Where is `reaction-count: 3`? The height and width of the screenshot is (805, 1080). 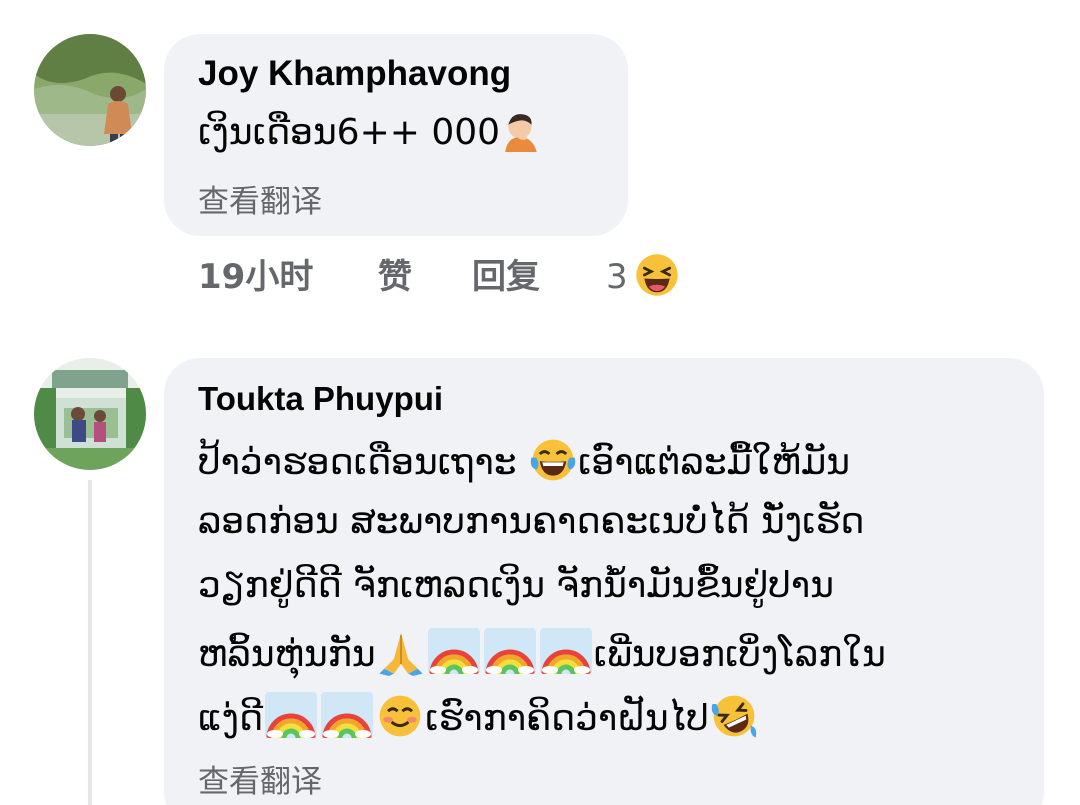
reaction-count: 3 is located at coordinates (617, 277).